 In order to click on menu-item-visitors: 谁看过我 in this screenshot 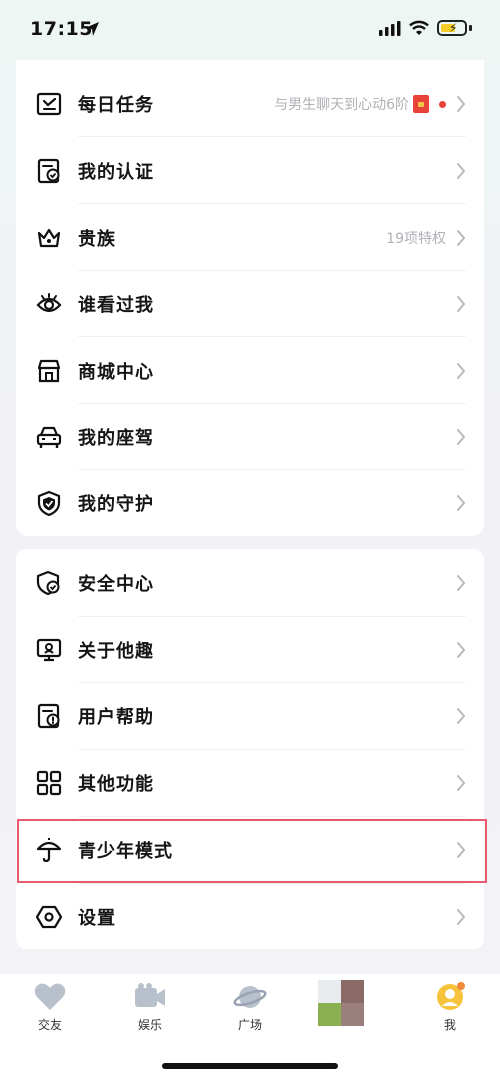, I will do `click(250, 304)`.